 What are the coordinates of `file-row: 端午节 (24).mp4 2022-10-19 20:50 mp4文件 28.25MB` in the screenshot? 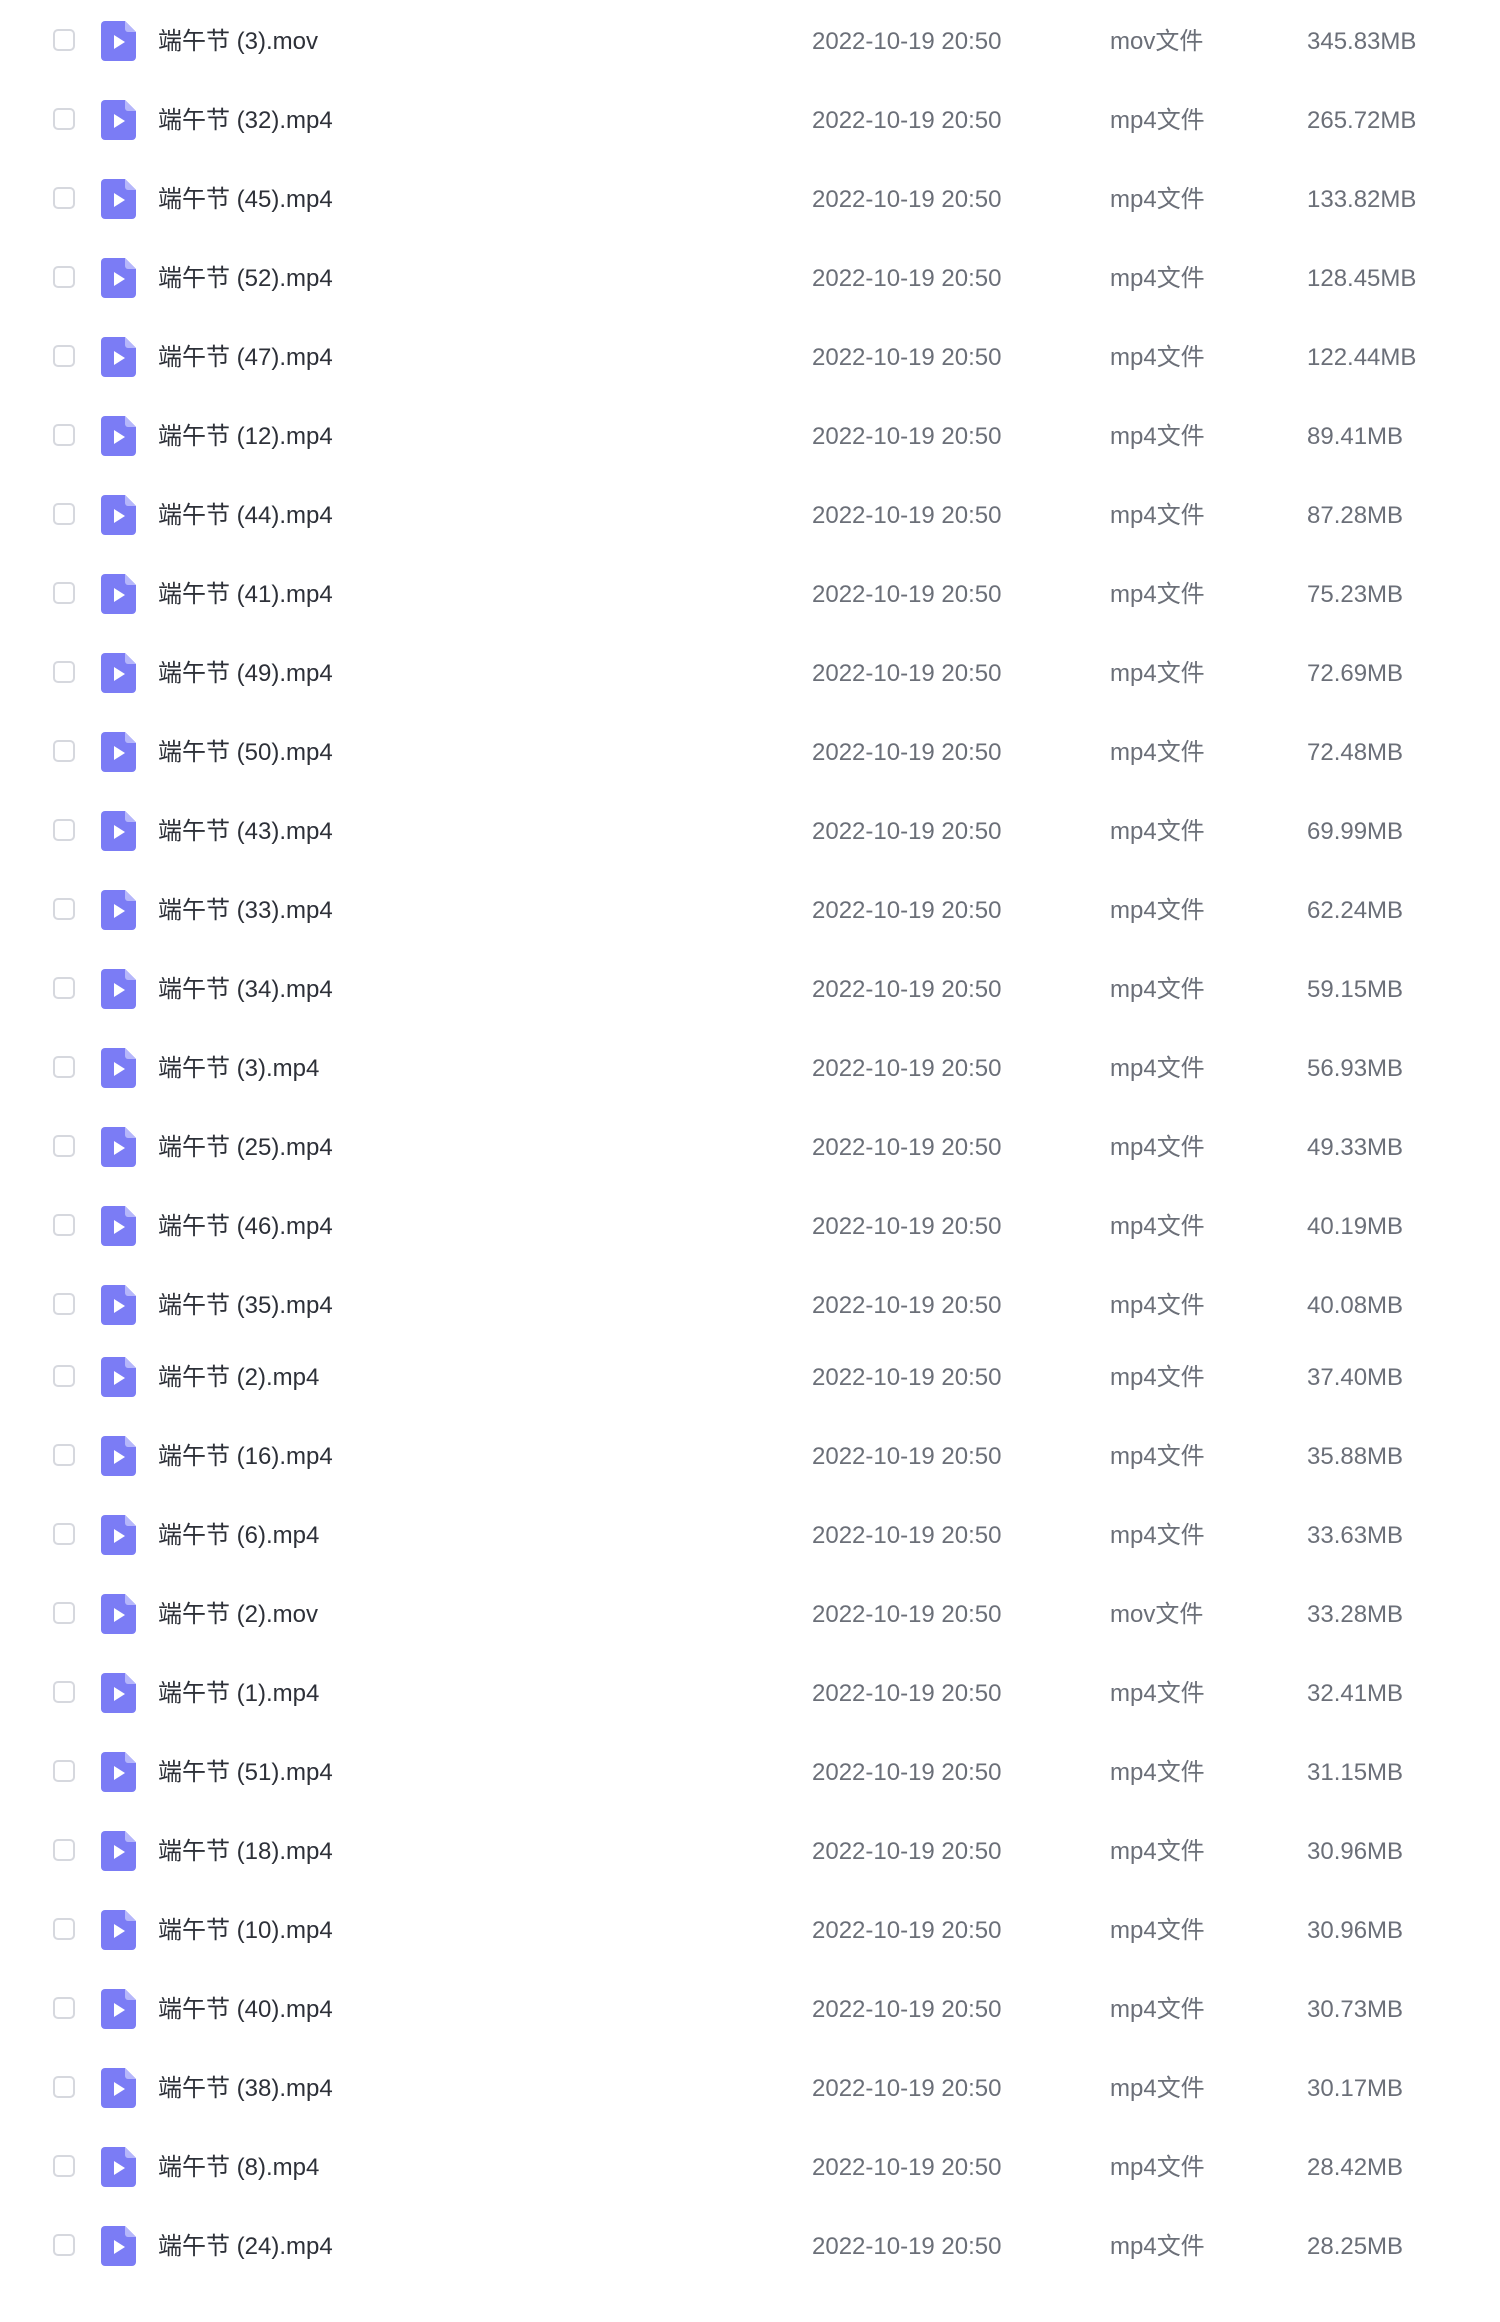 It's located at (750, 2243).